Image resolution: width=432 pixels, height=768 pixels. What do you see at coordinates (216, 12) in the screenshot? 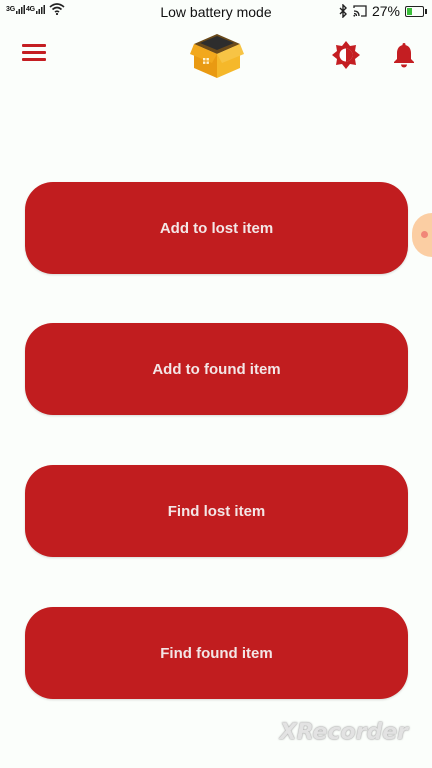
I see `status-bar: 3G 4G Low battery mode 27%` at bounding box center [216, 12].